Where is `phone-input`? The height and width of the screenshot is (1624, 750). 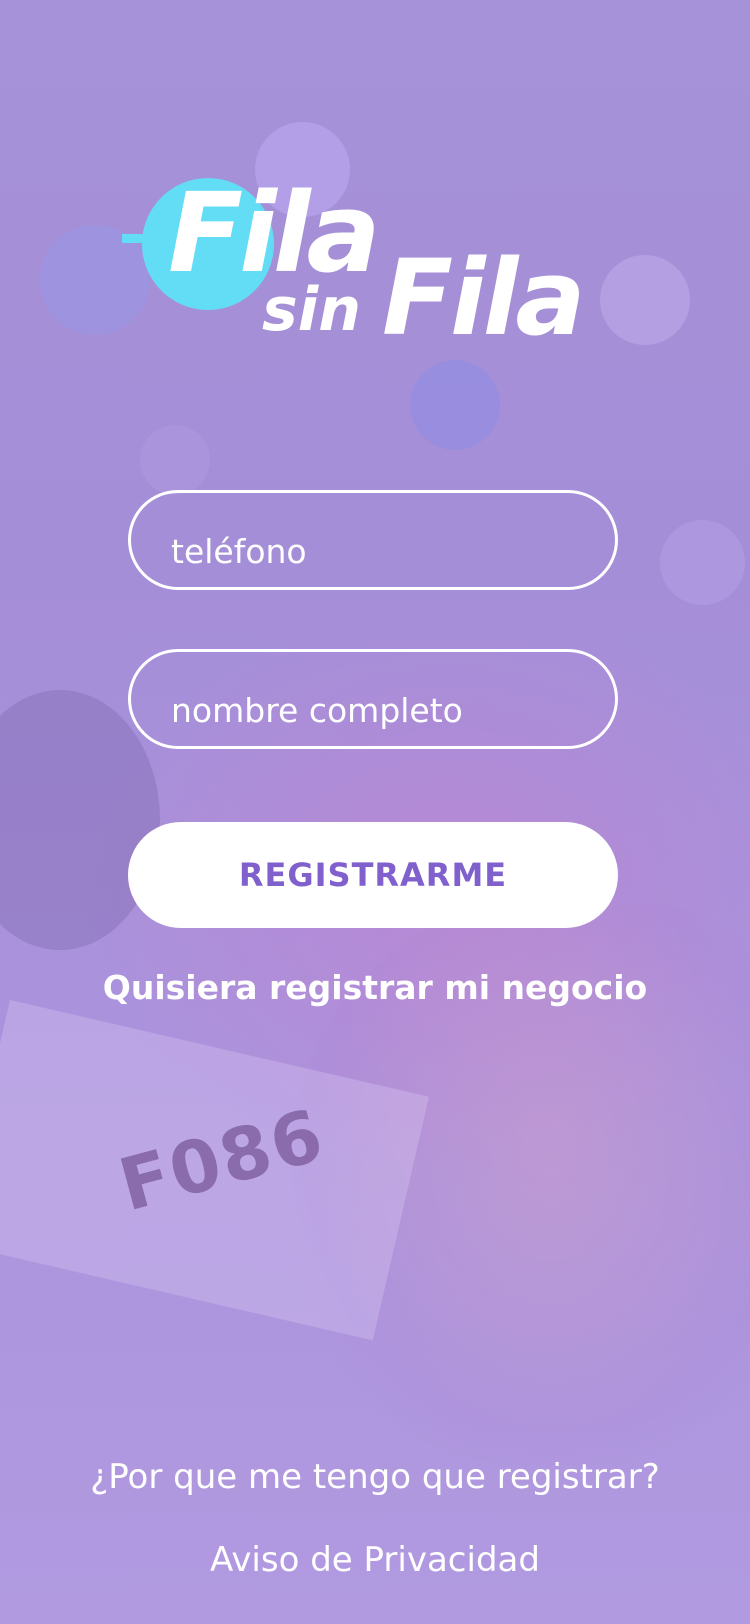
phone-input is located at coordinates (378, 551).